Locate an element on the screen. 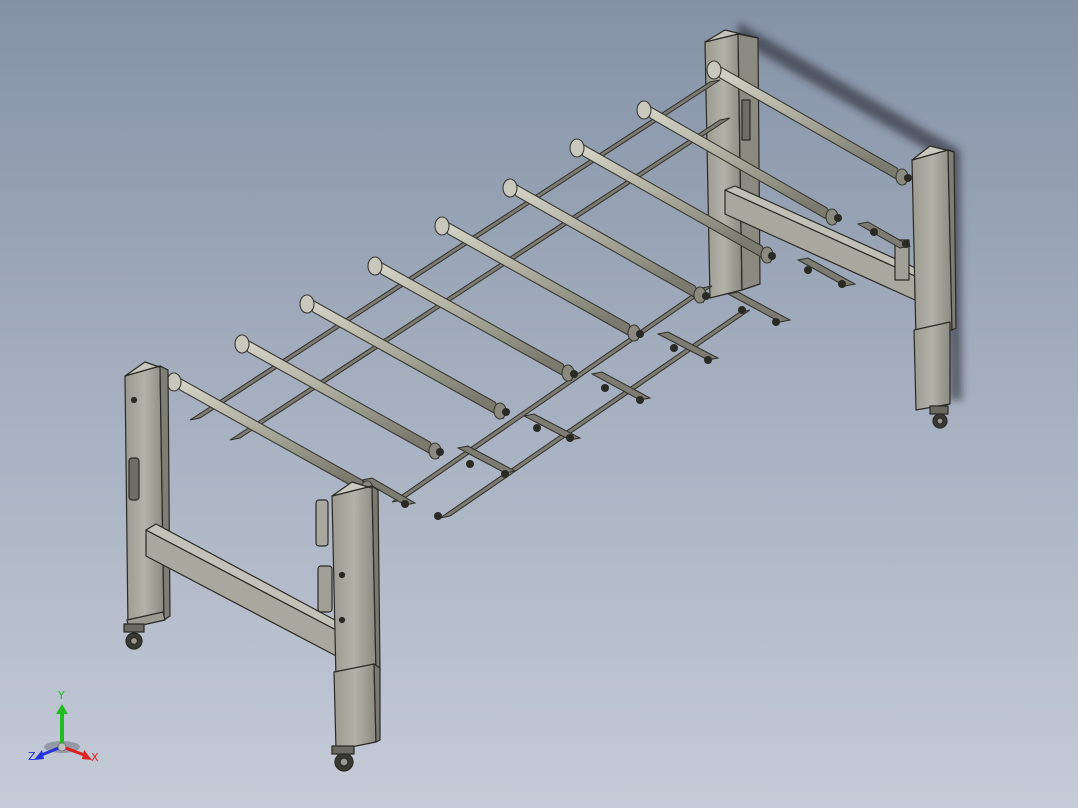 The height and width of the screenshot is (808, 1078). triad-y-axis is located at coordinates (62, 729).